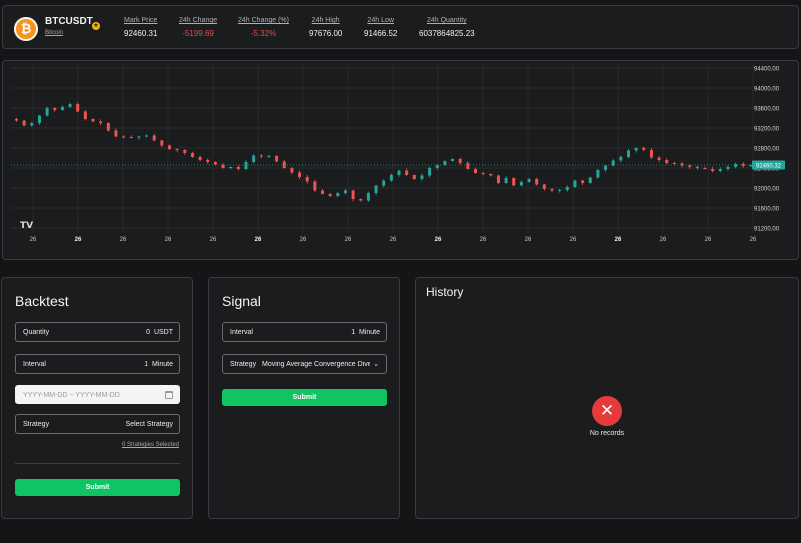 This screenshot has width=801, height=543. I want to click on quantity-field: Quantity 0 USDT, so click(97, 332).